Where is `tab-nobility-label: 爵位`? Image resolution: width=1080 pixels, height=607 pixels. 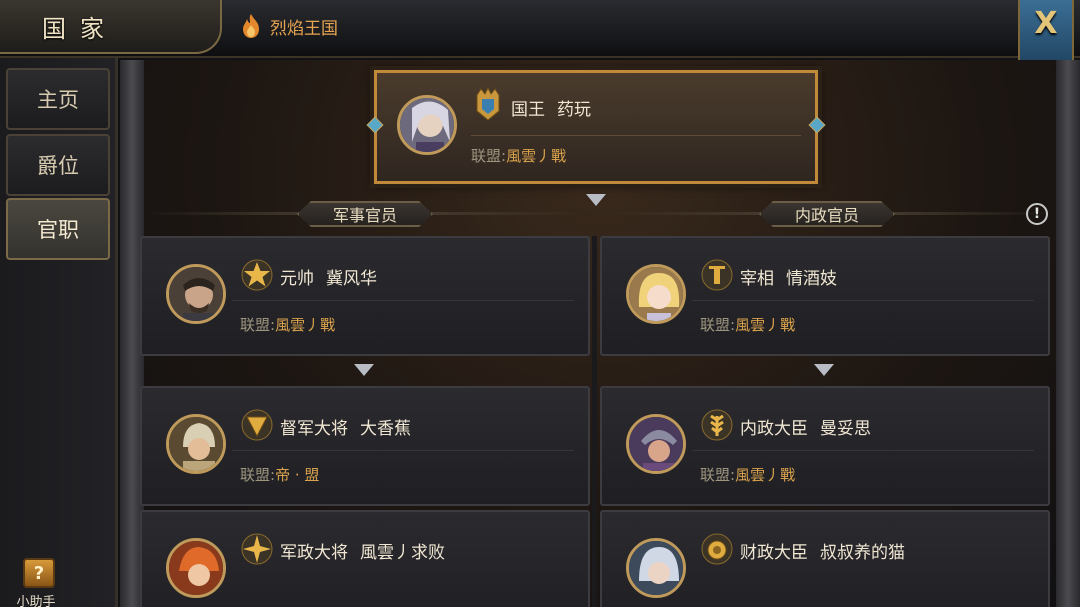
tab-nobility-label: 爵位 is located at coordinates (58, 166).